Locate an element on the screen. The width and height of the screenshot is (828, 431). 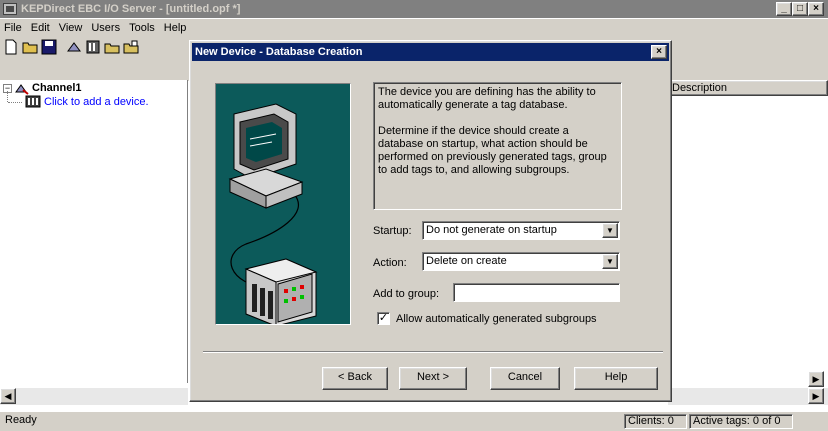
window-controls: _ □ × is located at coordinates (800, 9).